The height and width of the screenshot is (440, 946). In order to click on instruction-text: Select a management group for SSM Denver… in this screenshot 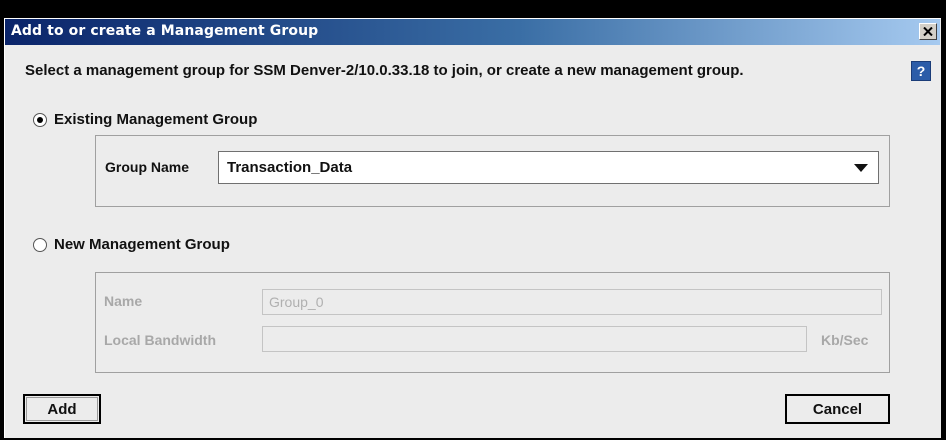, I will do `click(384, 70)`.